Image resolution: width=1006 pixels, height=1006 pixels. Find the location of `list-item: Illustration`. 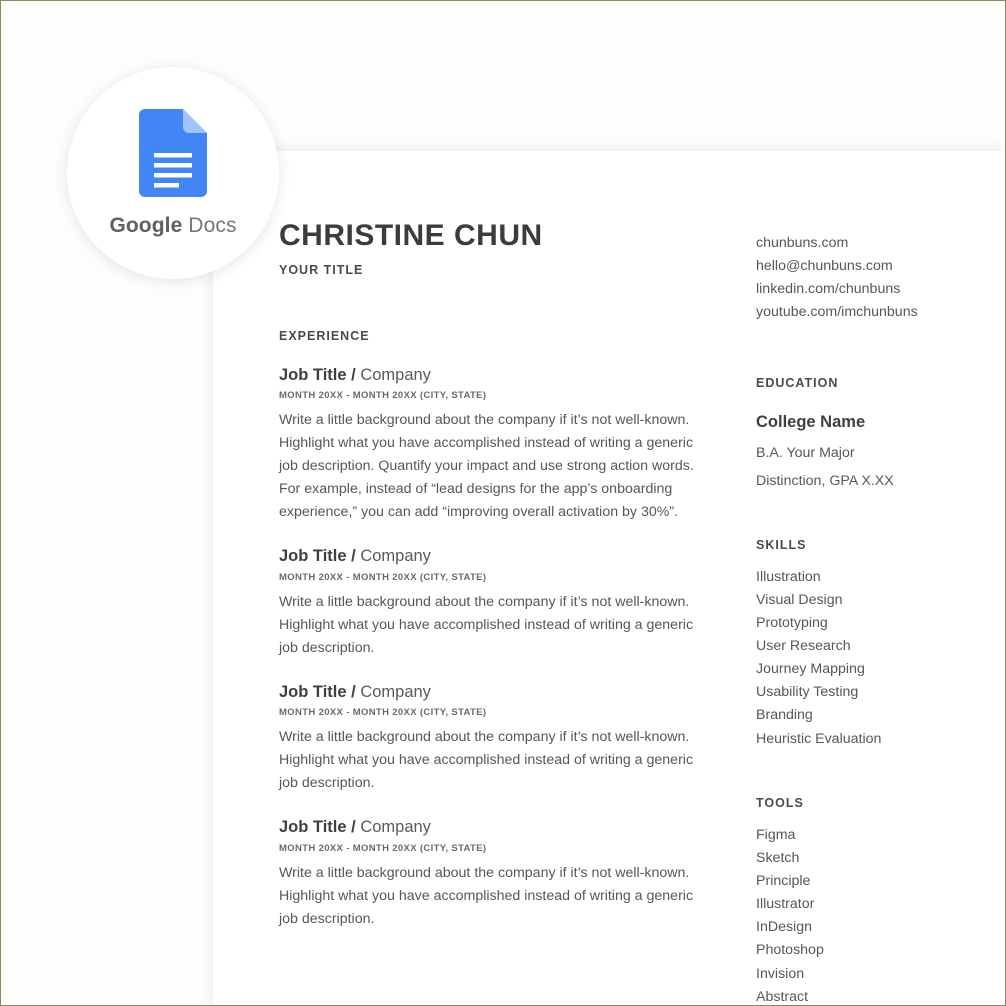

list-item: Illustration is located at coordinates (788, 576).